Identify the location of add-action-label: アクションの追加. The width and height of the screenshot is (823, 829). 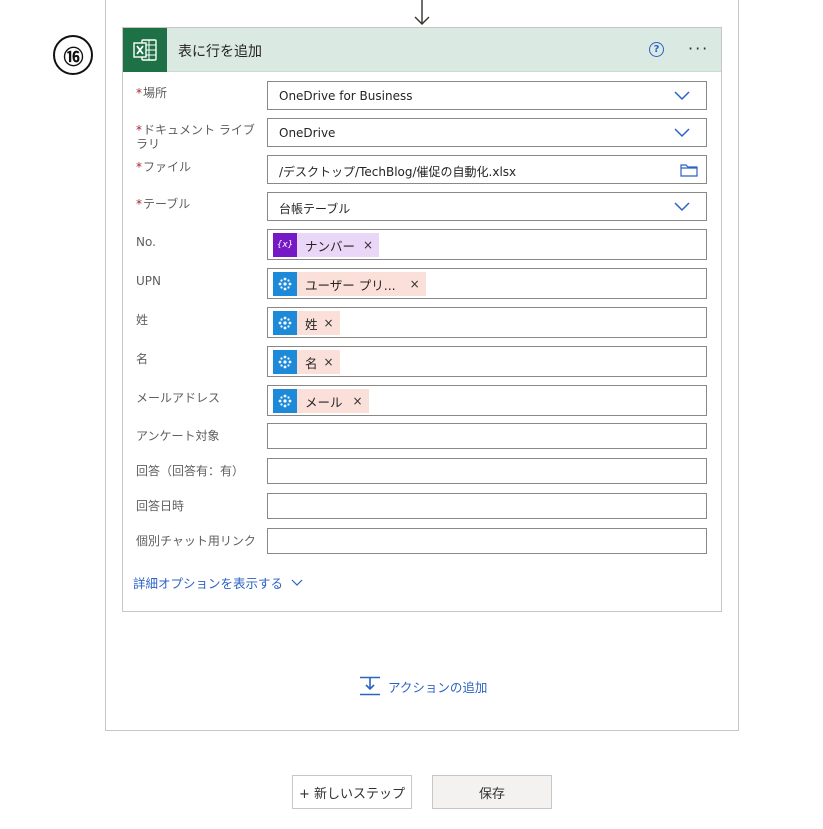
(438, 687).